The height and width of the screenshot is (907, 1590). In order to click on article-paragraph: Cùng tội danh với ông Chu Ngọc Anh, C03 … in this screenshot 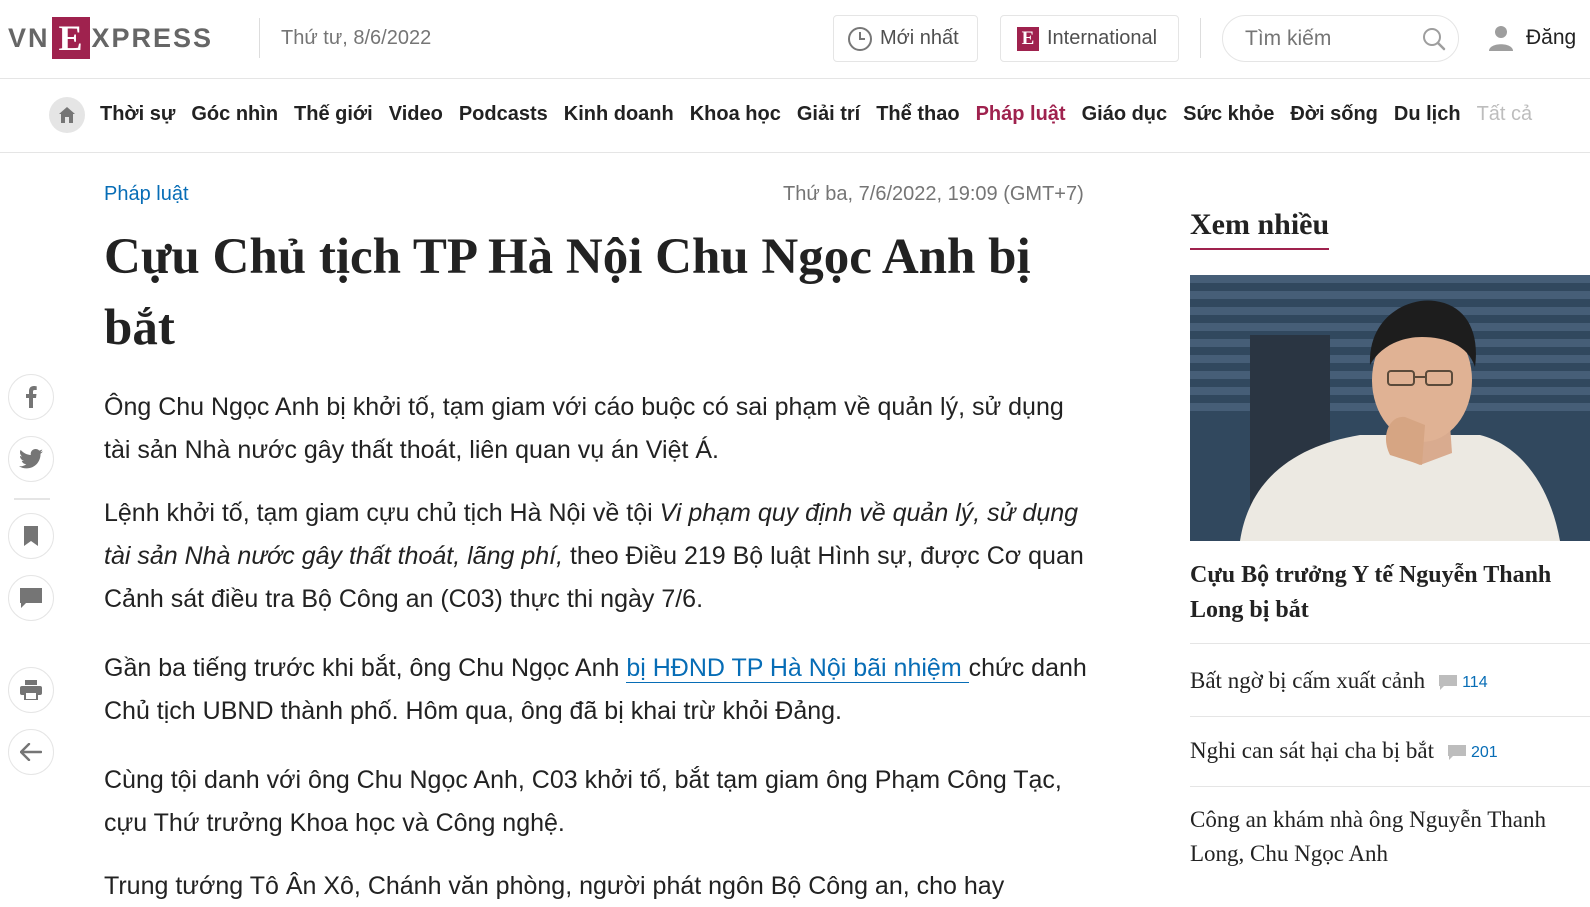, I will do `click(583, 801)`.